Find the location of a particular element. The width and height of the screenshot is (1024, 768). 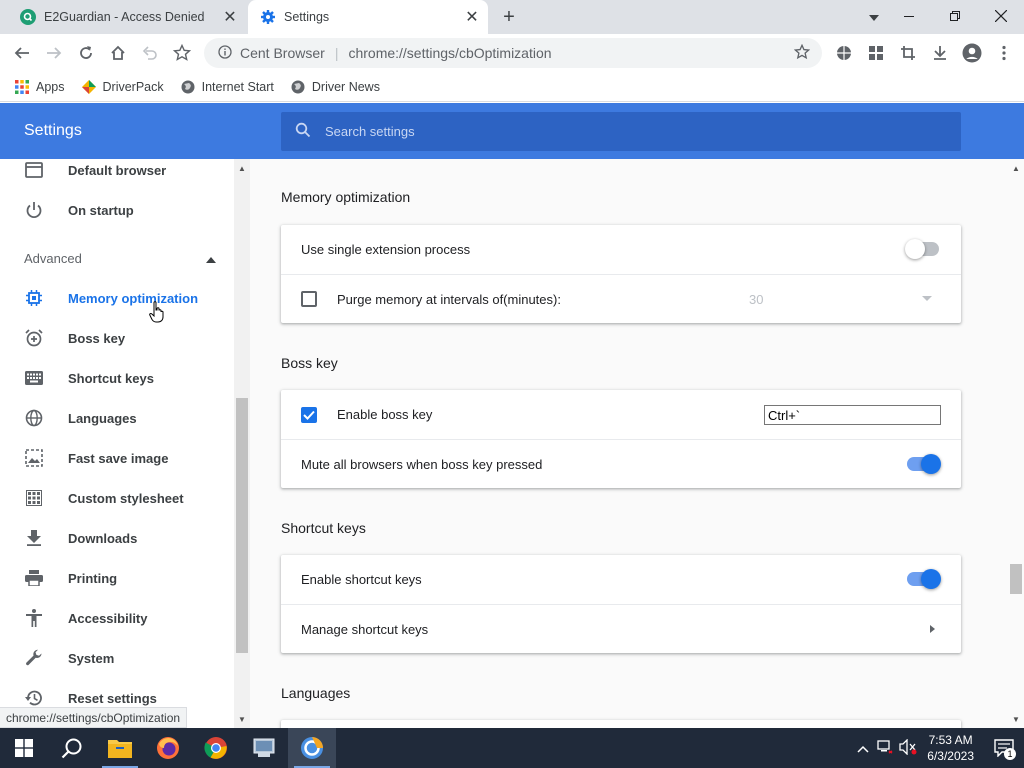

tab-list-chevron-icon is located at coordinates (874, 18).